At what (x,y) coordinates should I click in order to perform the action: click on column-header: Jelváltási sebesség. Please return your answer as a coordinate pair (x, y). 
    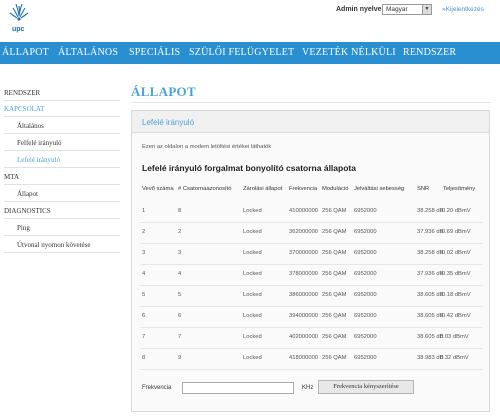
    Looking at the image, I should click on (379, 189).